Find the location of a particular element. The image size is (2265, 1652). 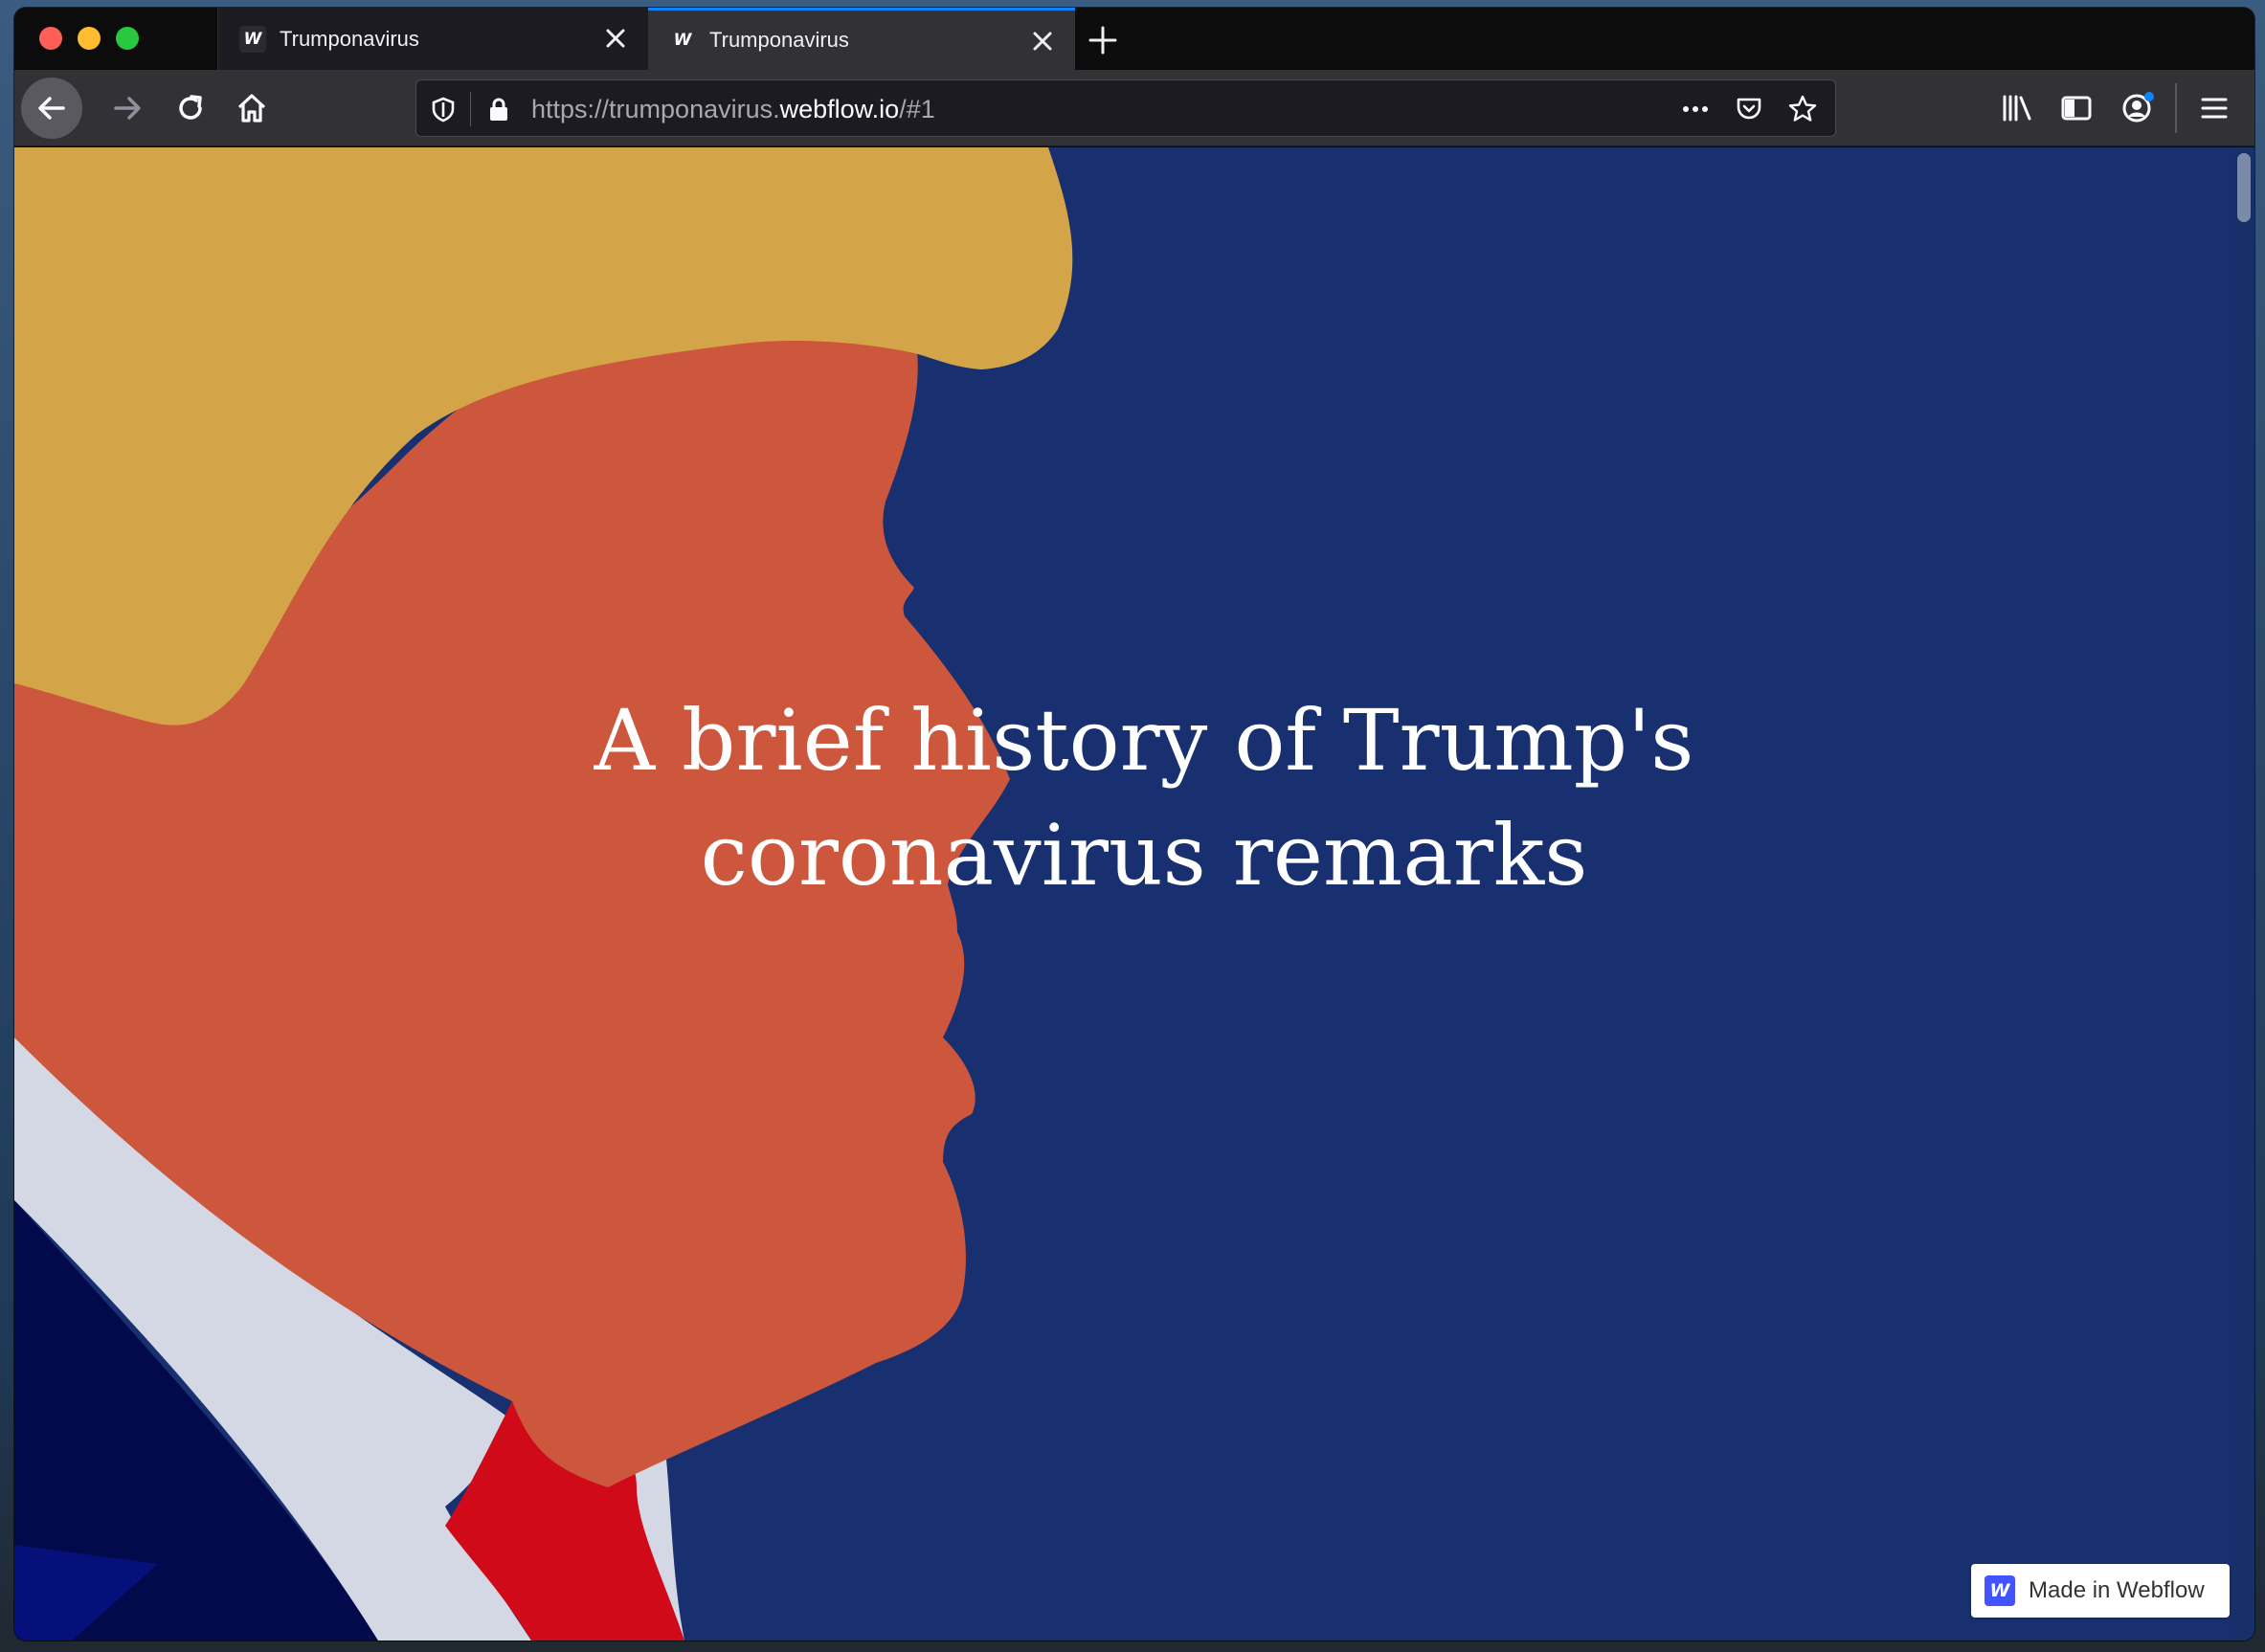

arrow-left-icon is located at coordinates (52, 108).